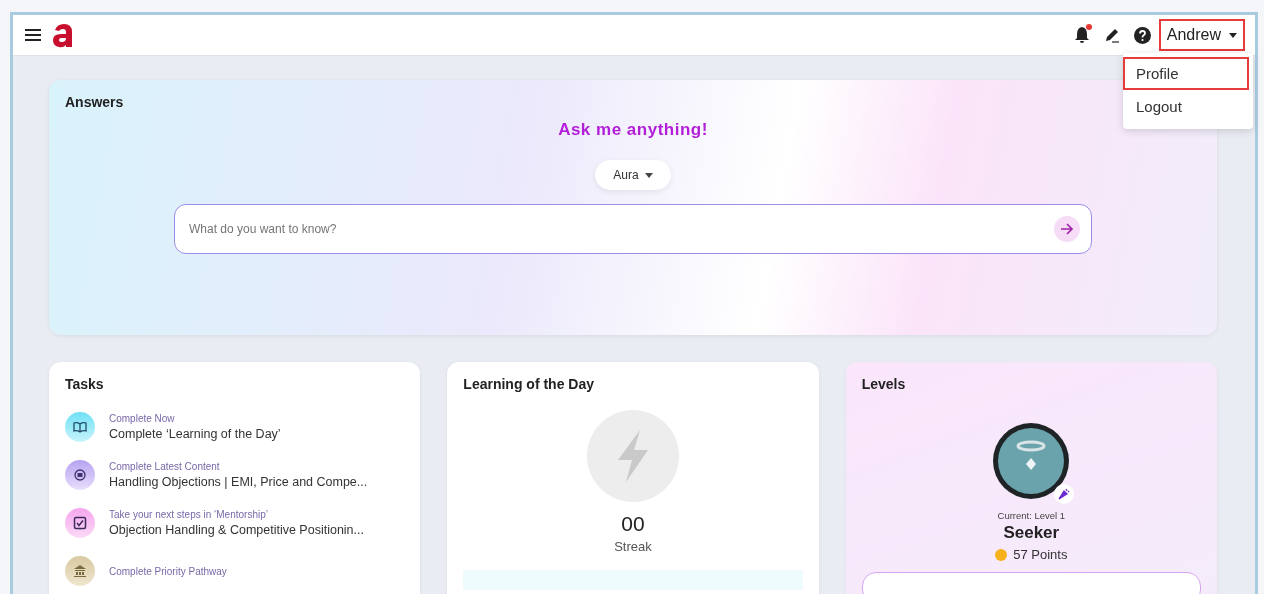 The height and width of the screenshot is (594, 1264). What do you see at coordinates (1081, 35) in the screenshot?
I see `notification-bell-icon` at bounding box center [1081, 35].